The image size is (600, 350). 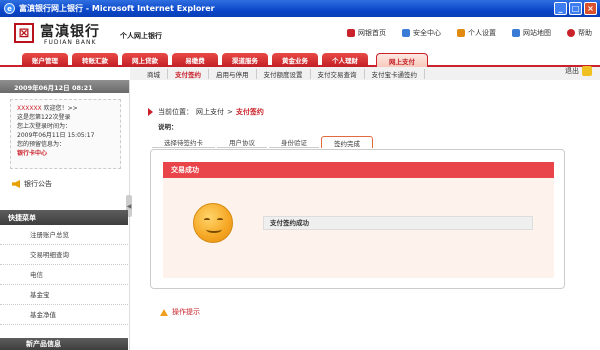 I want to click on card-center-link: 银行卡中心, so click(x=65, y=153).